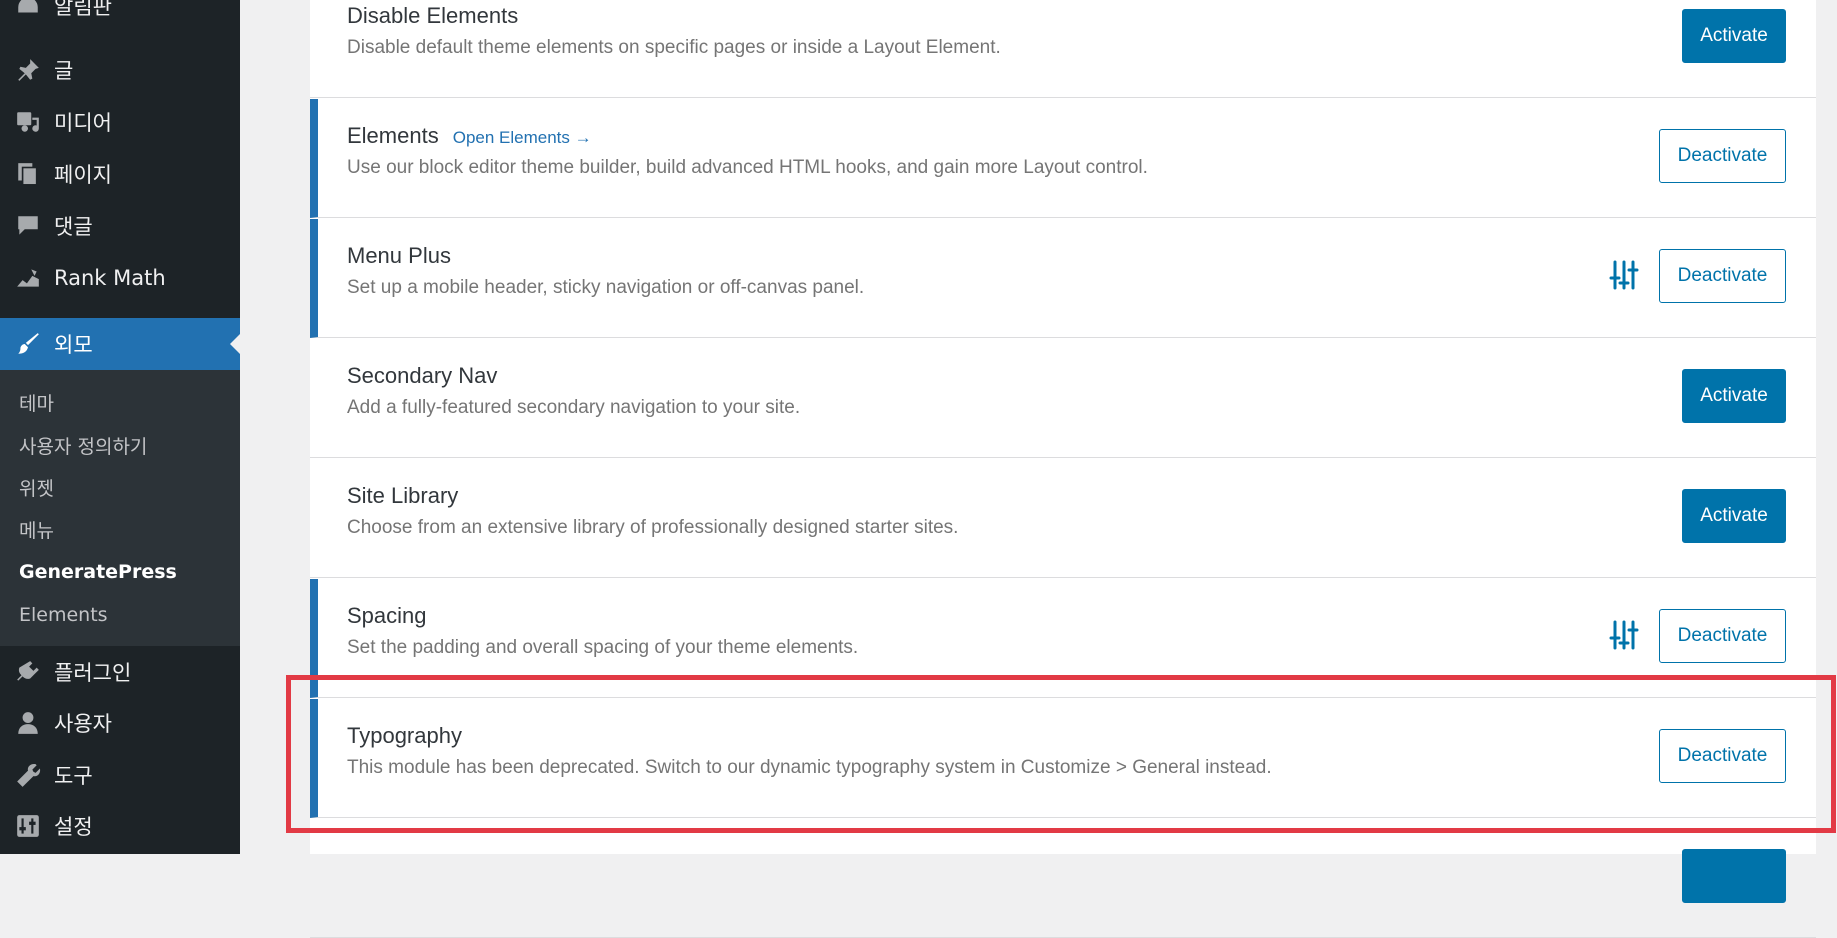 This screenshot has height=938, width=1837. What do you see at coordinates (1063, 878) in the screenshot?
I see `module-row-partial` at bounding box center [1063, 878].